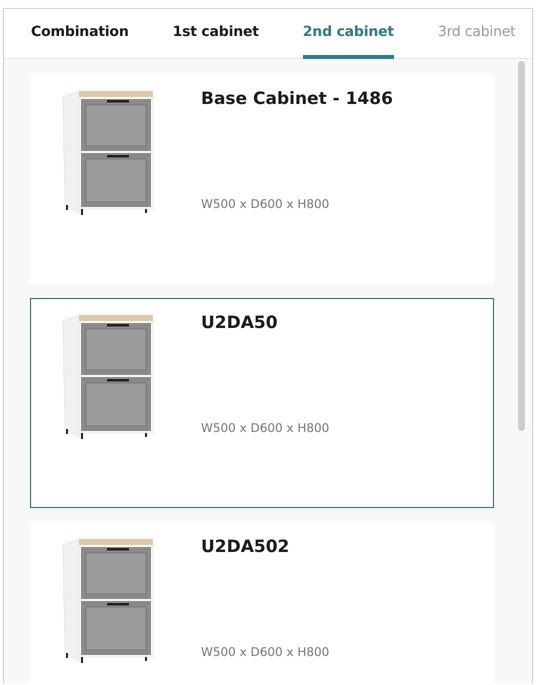 This screenshot has height=685, width=538. What do you see at coordinates (245, 547) in the screenshot?
I see `product-title: U2DA502` at bounding box center [245, 547].